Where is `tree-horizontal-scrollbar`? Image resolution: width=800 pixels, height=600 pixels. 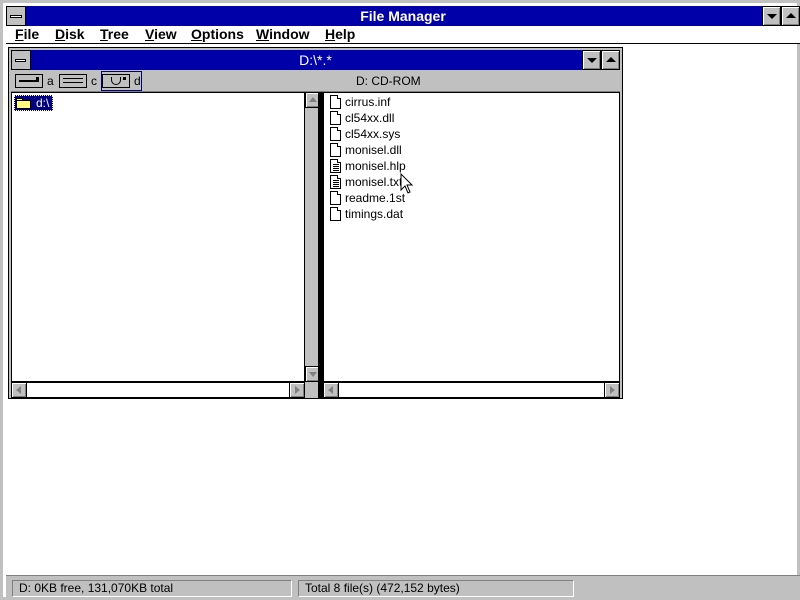
tree-horizontal-scrollbar is located at coordinates (158, 390).